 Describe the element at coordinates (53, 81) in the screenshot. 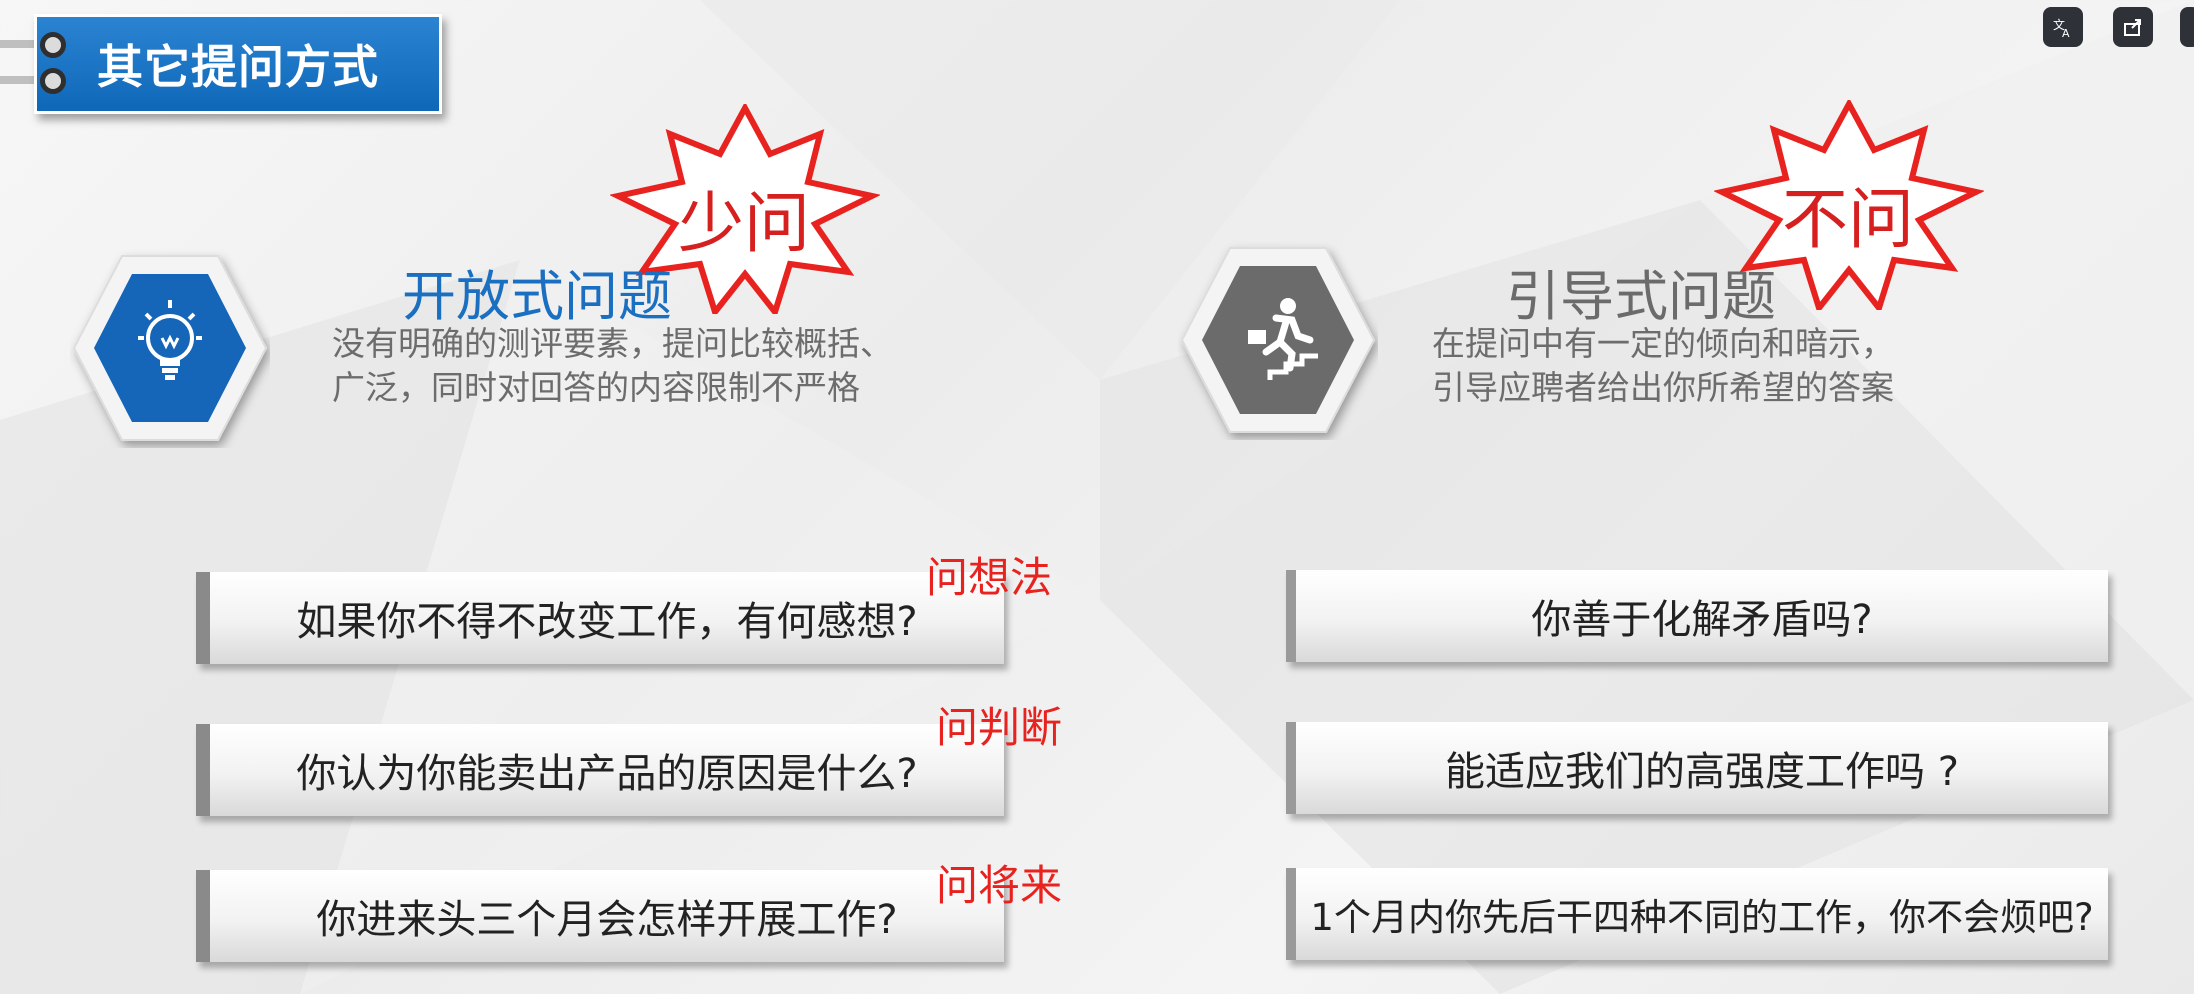

I see `binder-ring-bottom` at that location.